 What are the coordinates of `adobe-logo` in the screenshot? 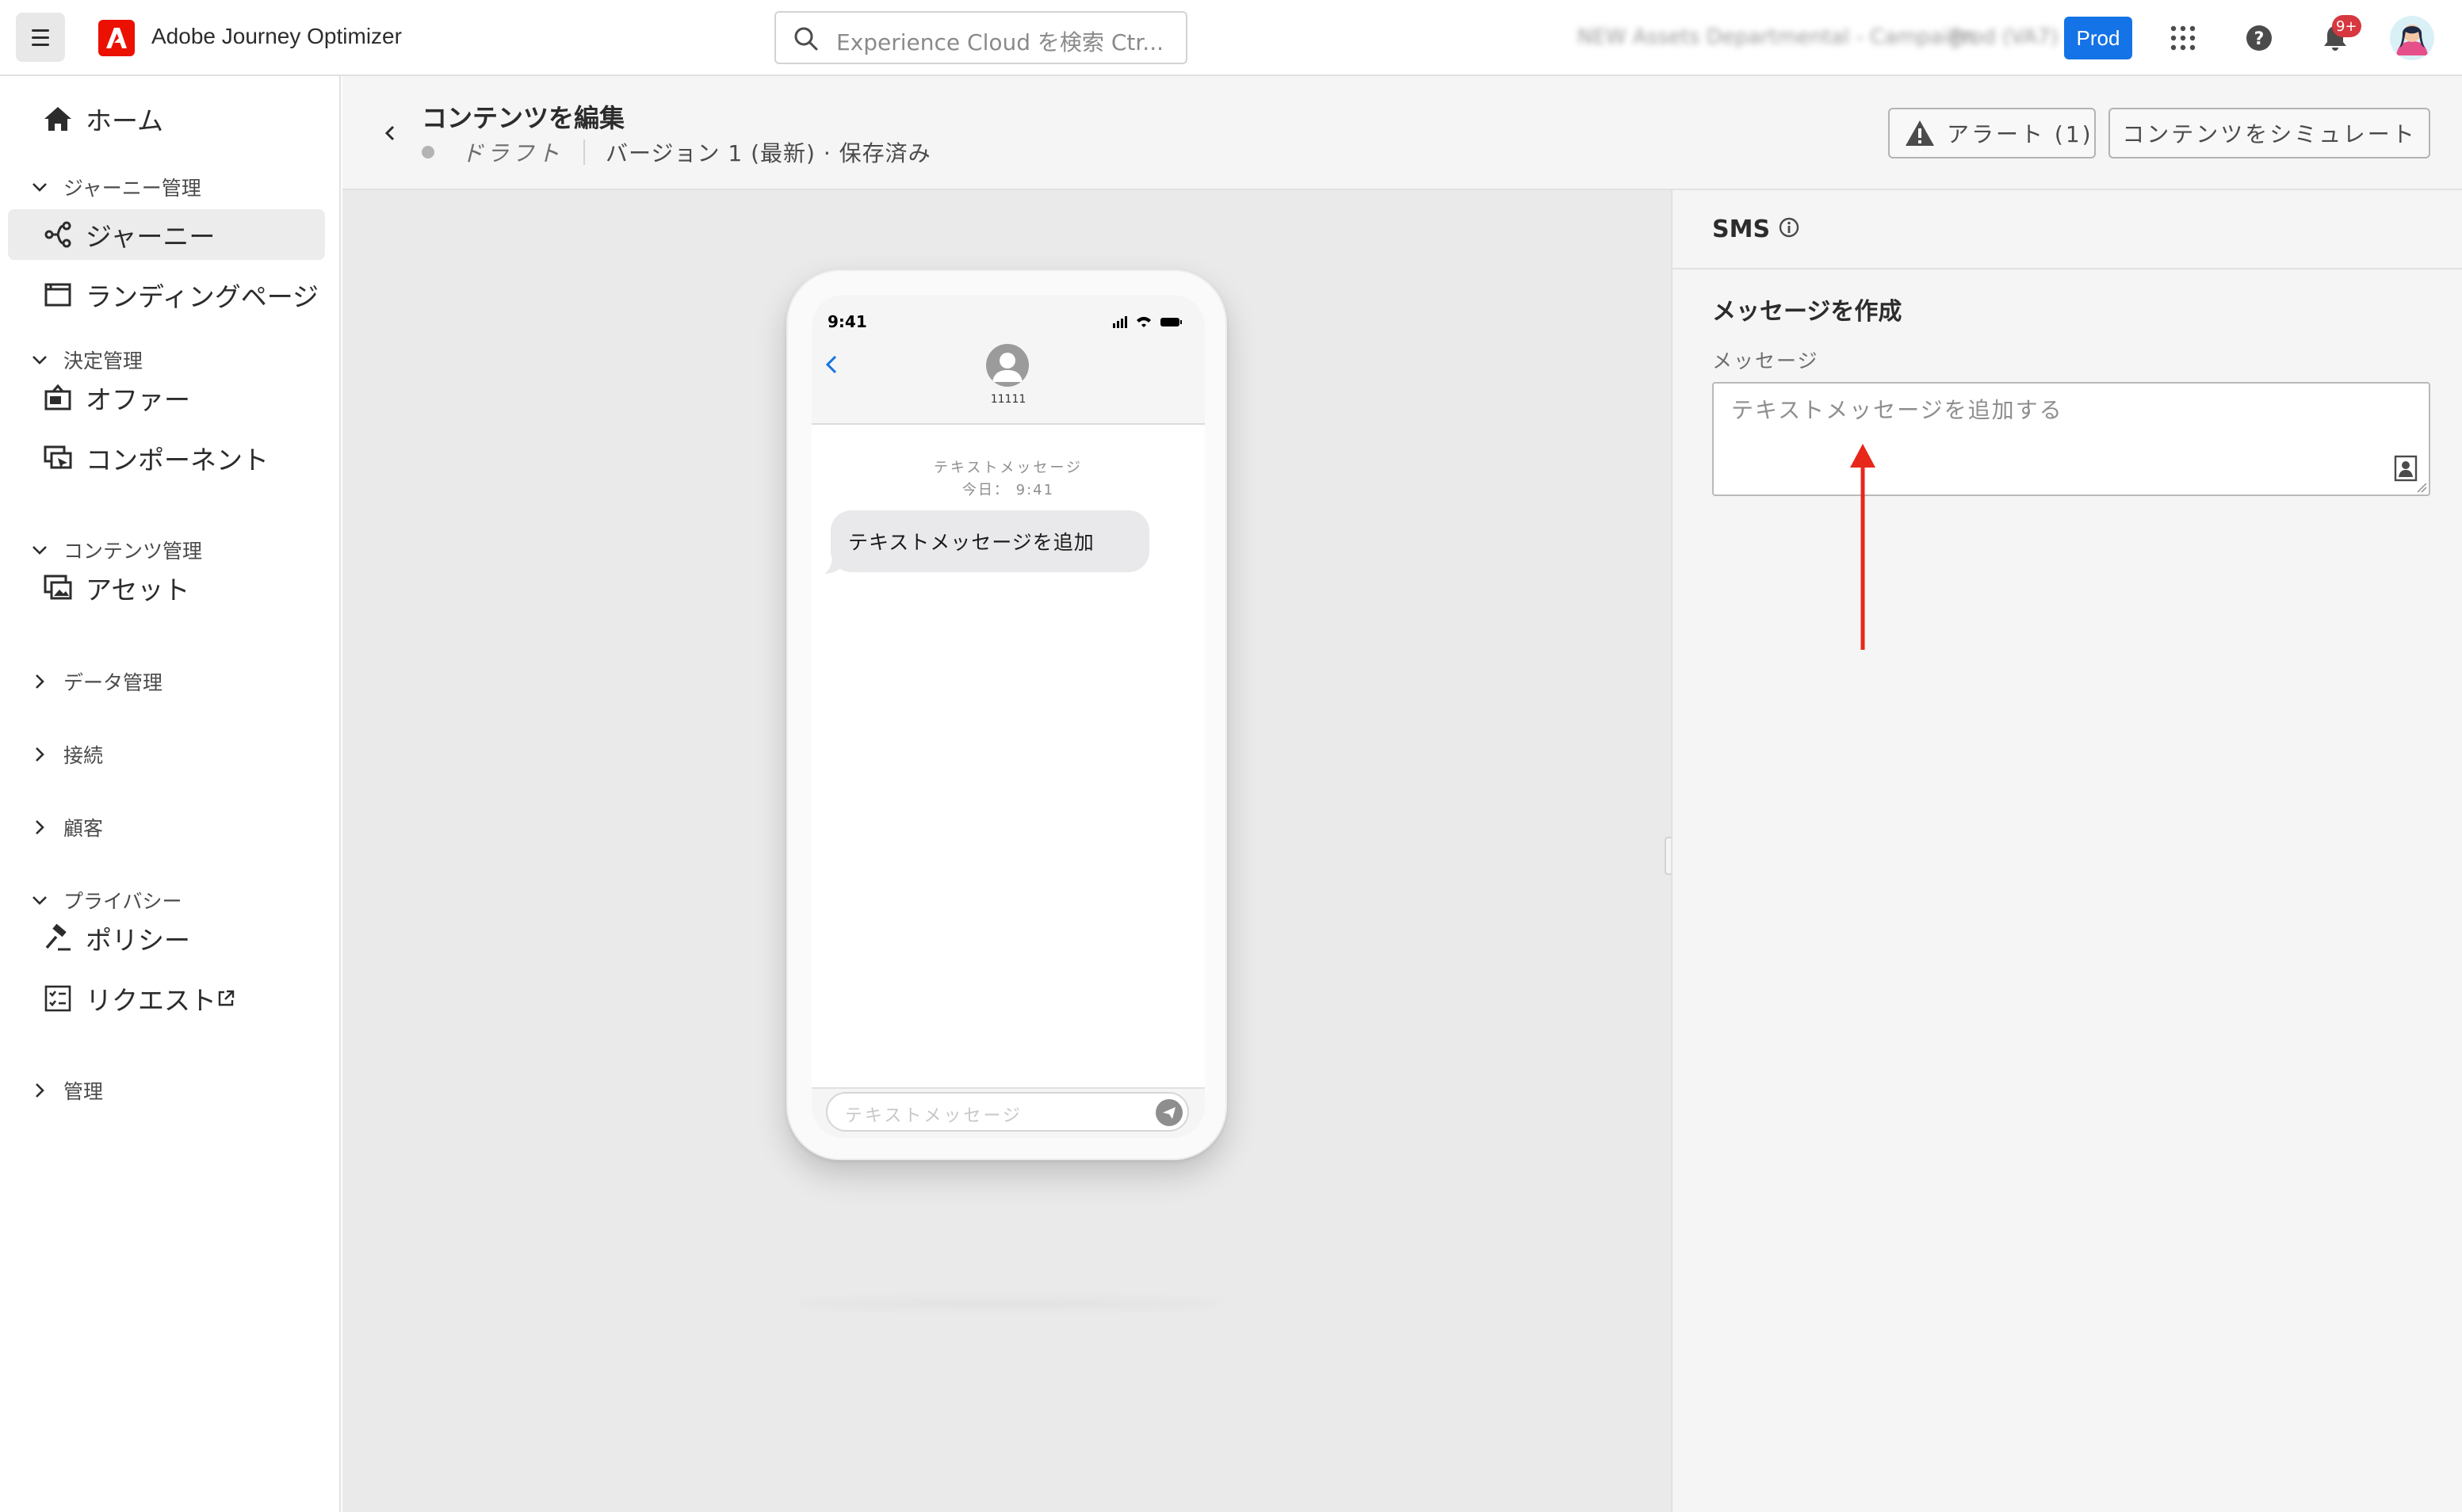 It's located at (116, 38).